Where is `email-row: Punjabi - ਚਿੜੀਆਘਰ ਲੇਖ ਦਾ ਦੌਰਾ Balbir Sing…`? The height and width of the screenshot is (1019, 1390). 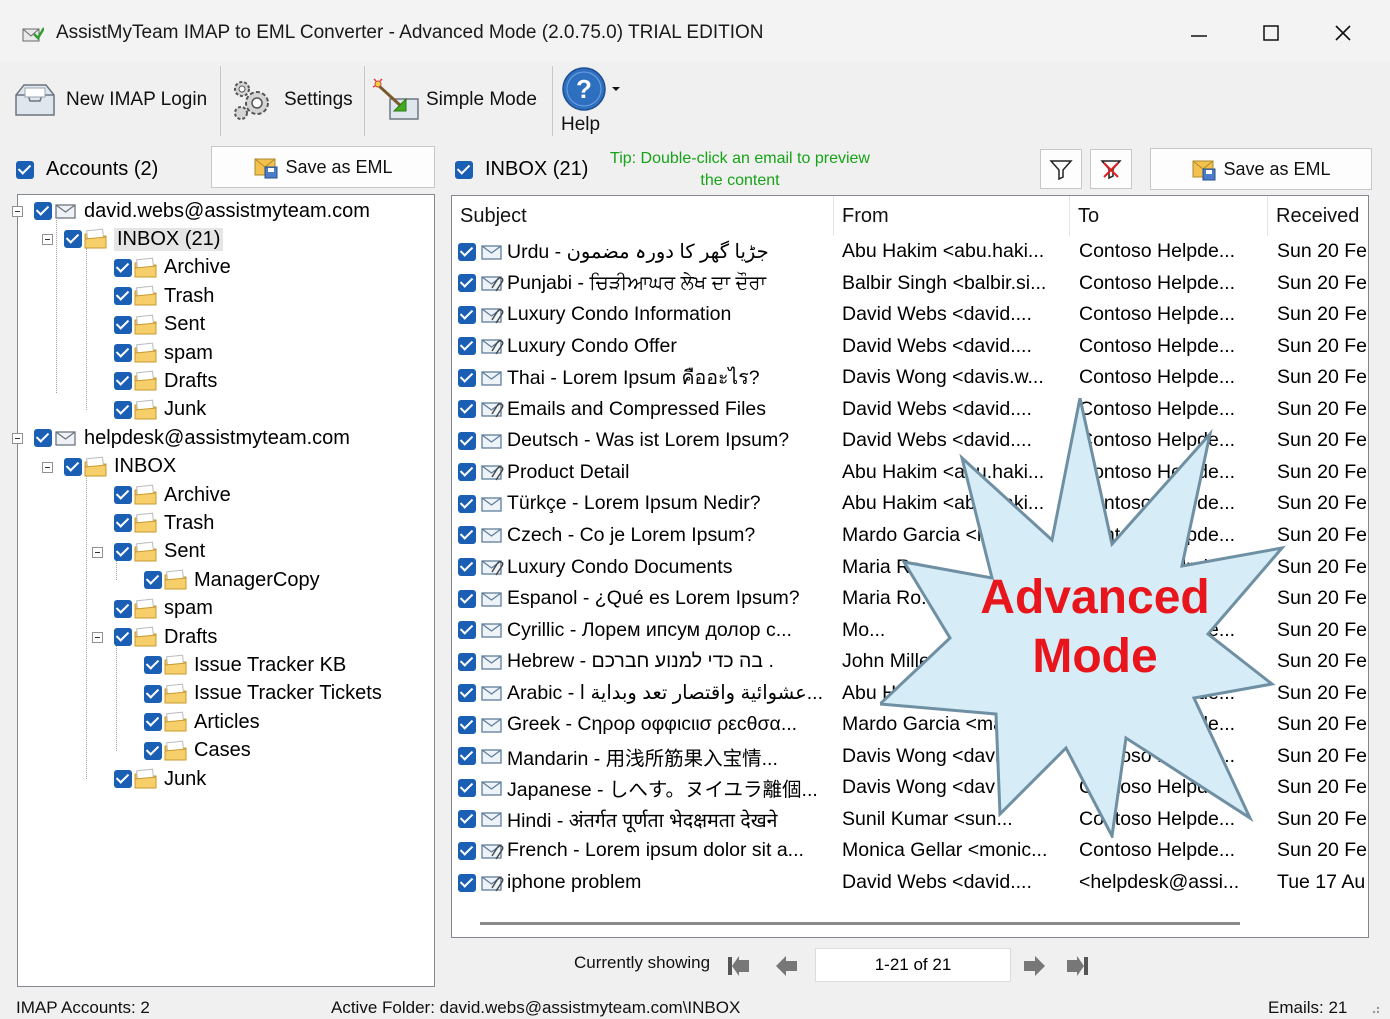 email-row: Punjabi - ਚਿੜੀਆਘਰ ਲੇਖ ਦਾ ਦੌਰਾ Balbir Sing… is located at coordinates (910, 283).